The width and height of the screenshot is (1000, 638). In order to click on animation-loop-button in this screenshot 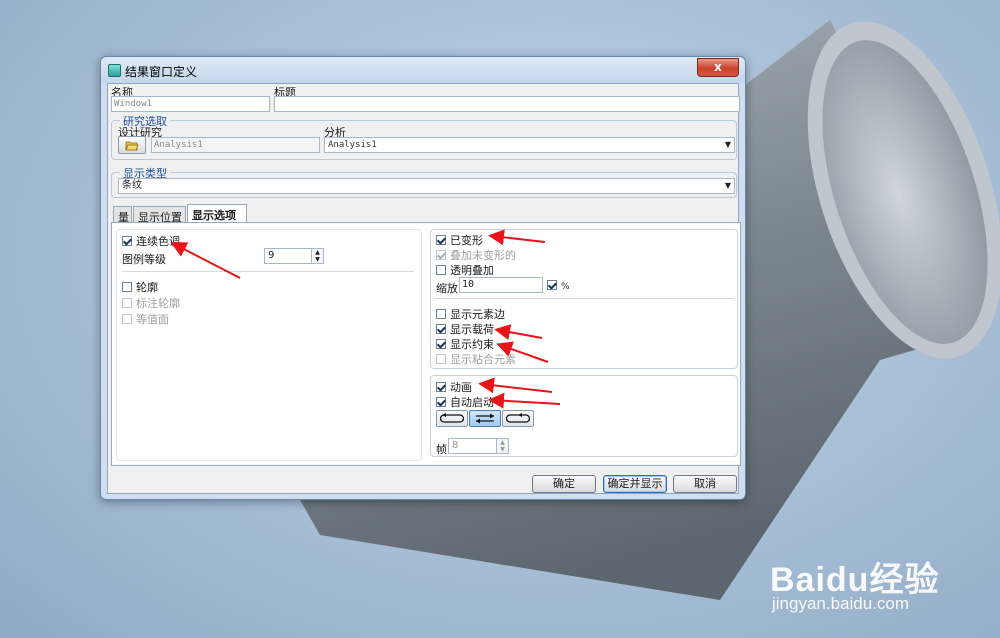, I will do `click(452, 418)`.